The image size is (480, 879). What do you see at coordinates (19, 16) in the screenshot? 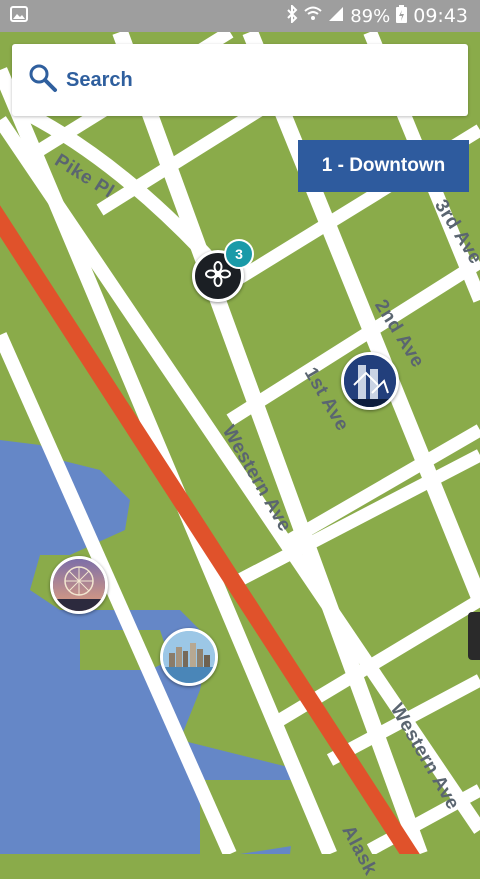
I see `image-icon` at bounding box center [19, 16].